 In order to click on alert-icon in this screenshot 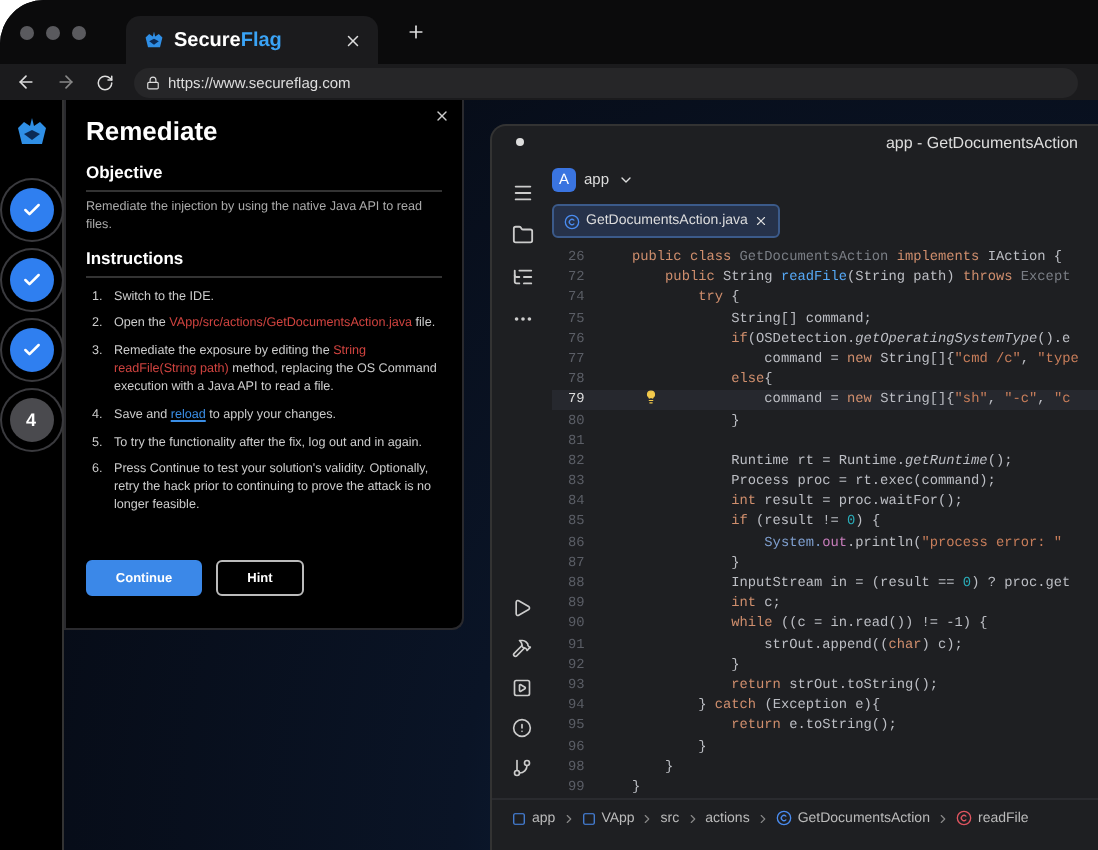, I will do `click(522, 728)`.